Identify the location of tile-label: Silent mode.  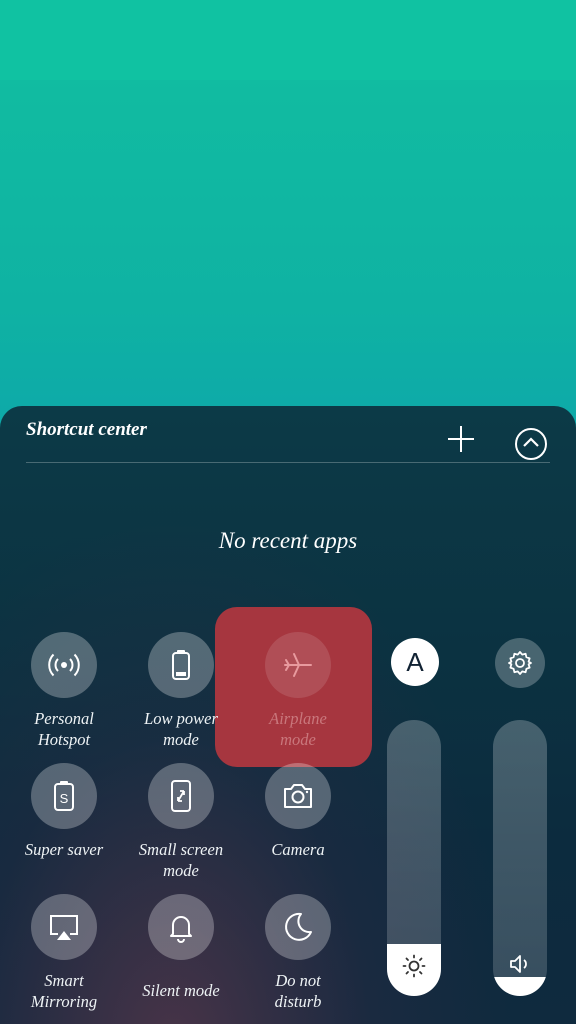
(181, 990).